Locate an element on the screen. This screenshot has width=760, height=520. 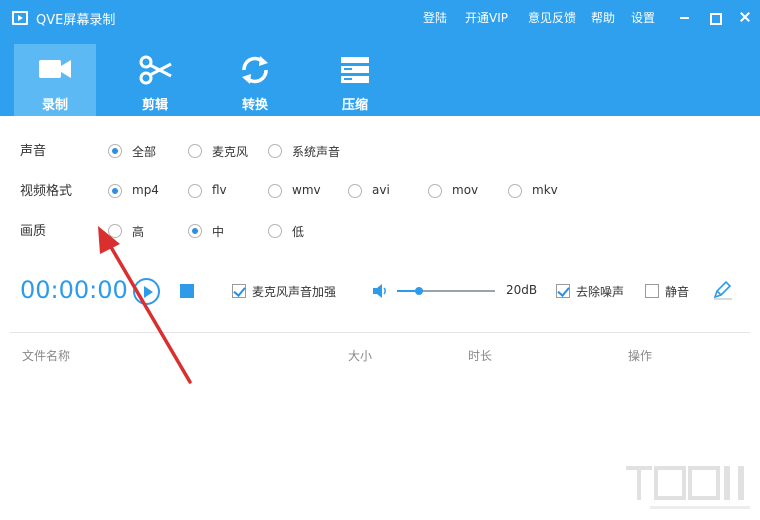
option-label: mov is located at coordinates (465, 190).